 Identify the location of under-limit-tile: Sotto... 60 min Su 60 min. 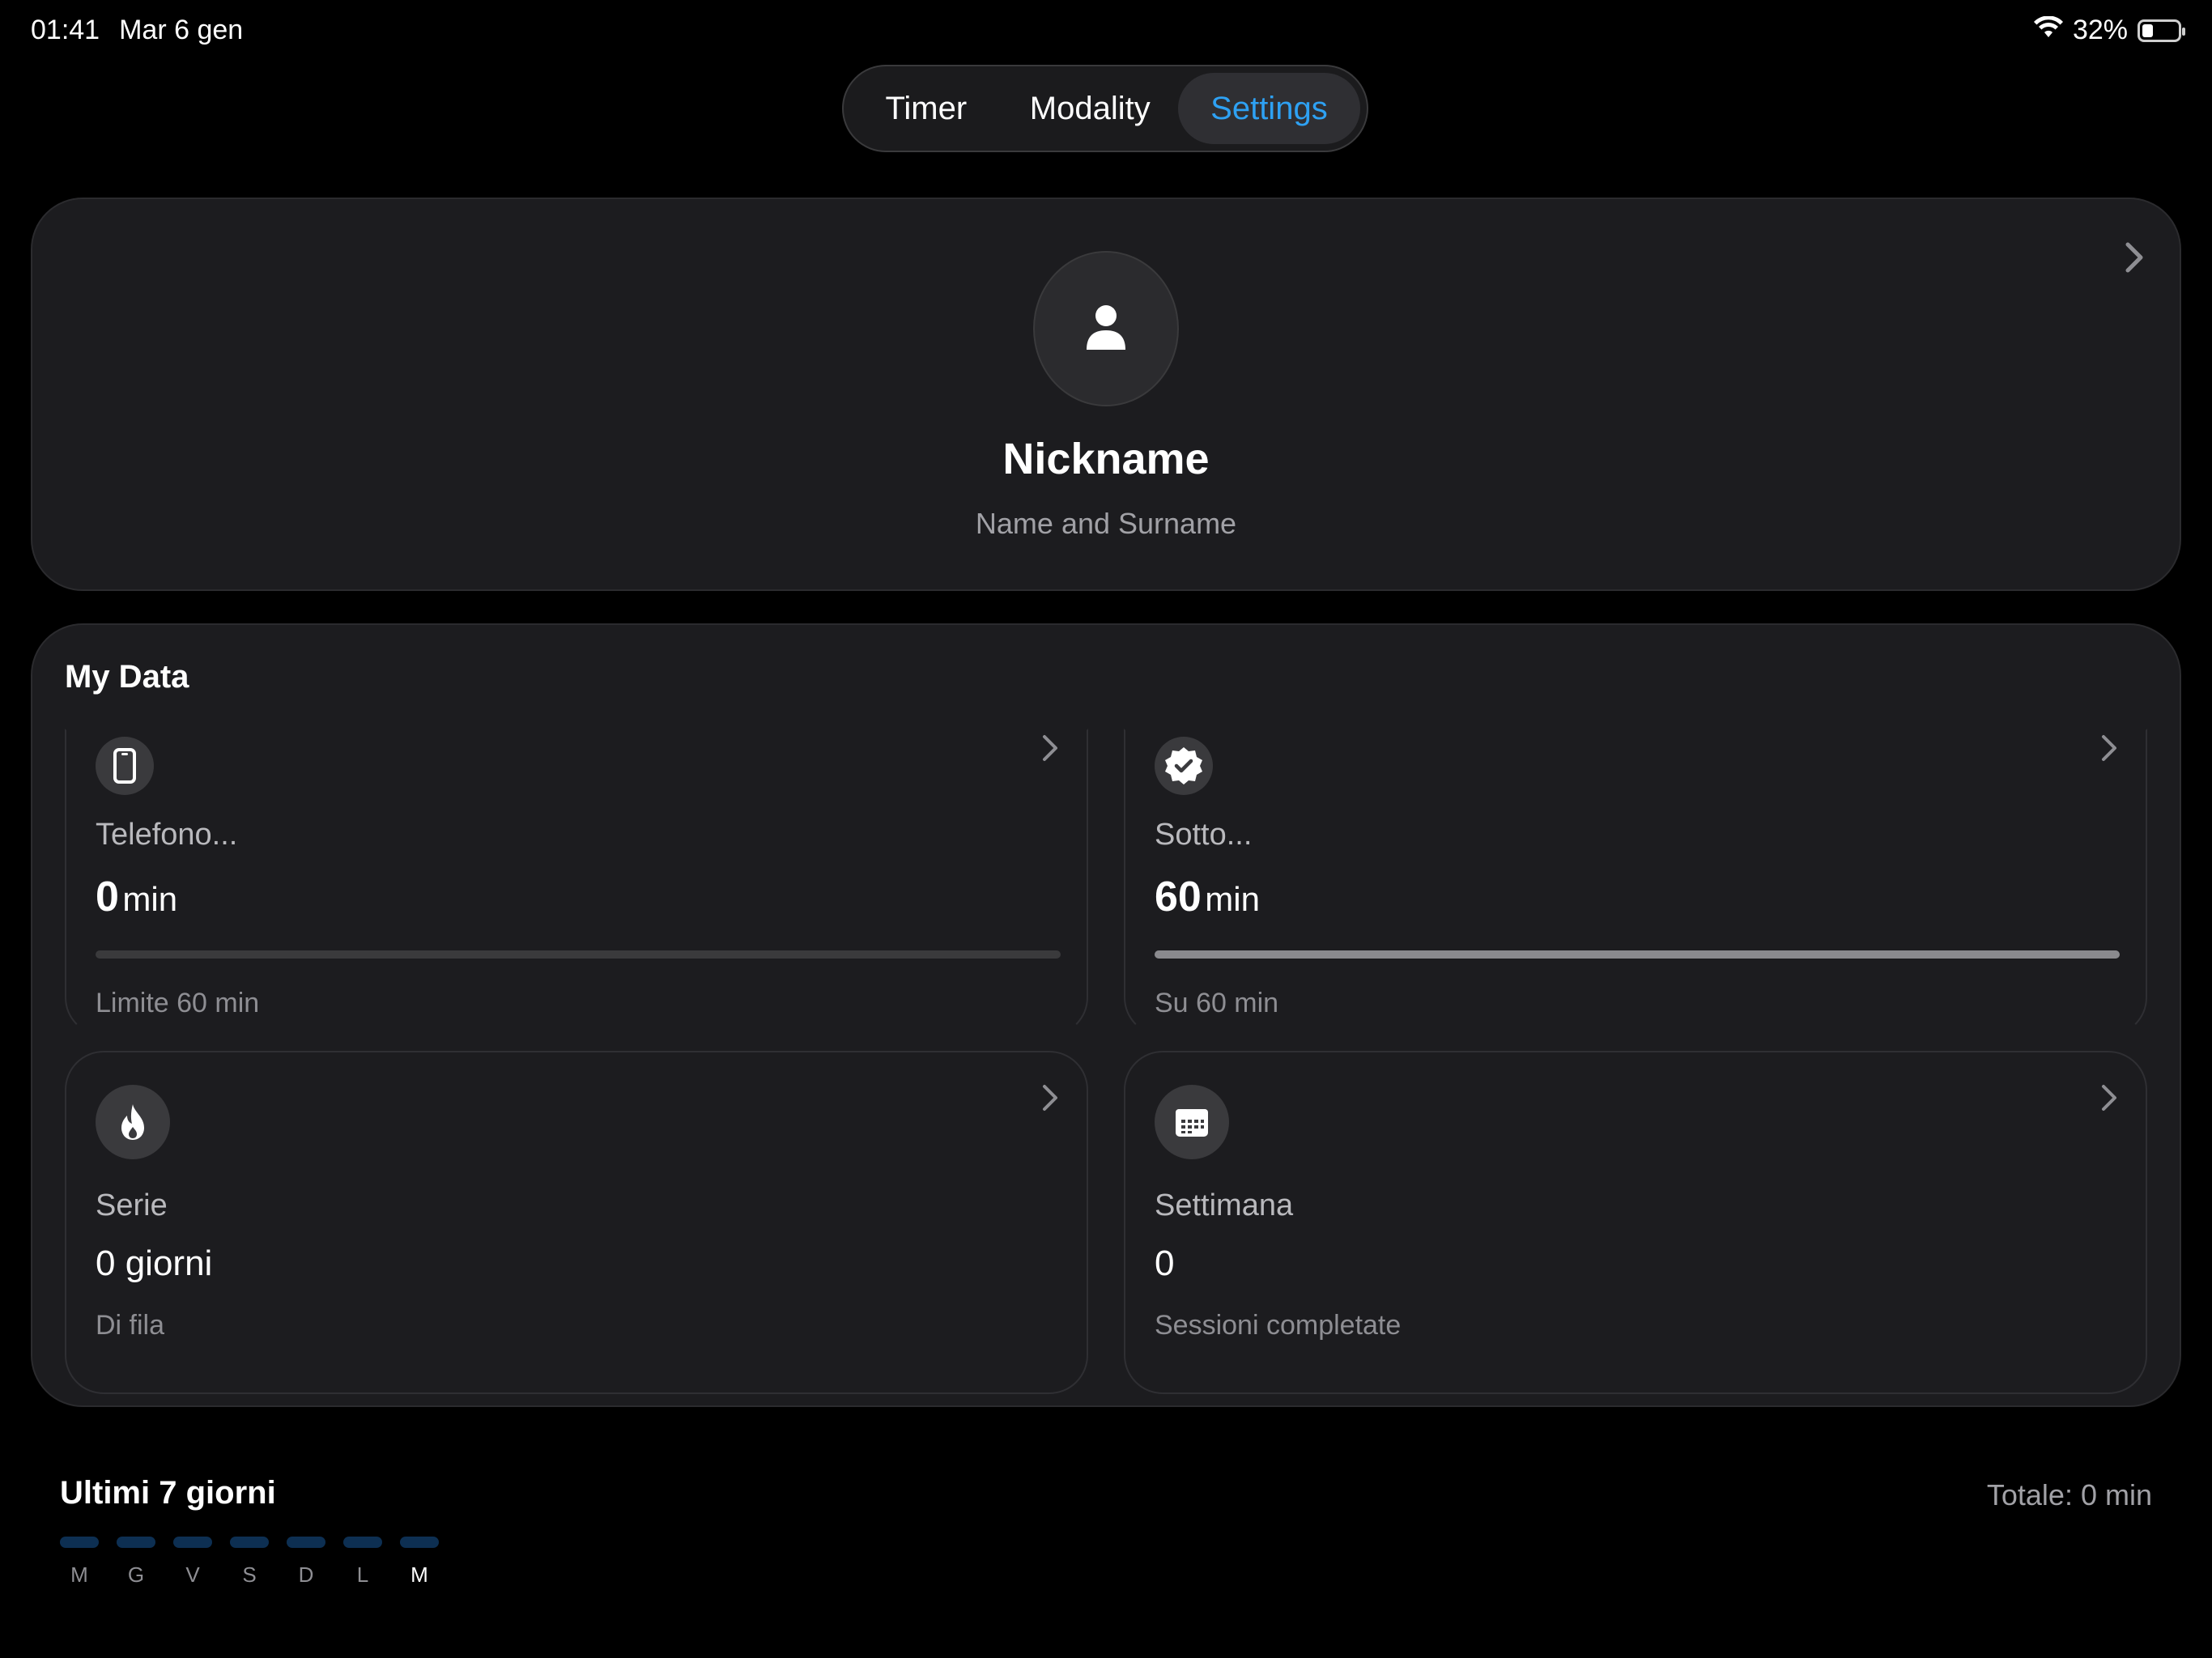
(1636, 882).